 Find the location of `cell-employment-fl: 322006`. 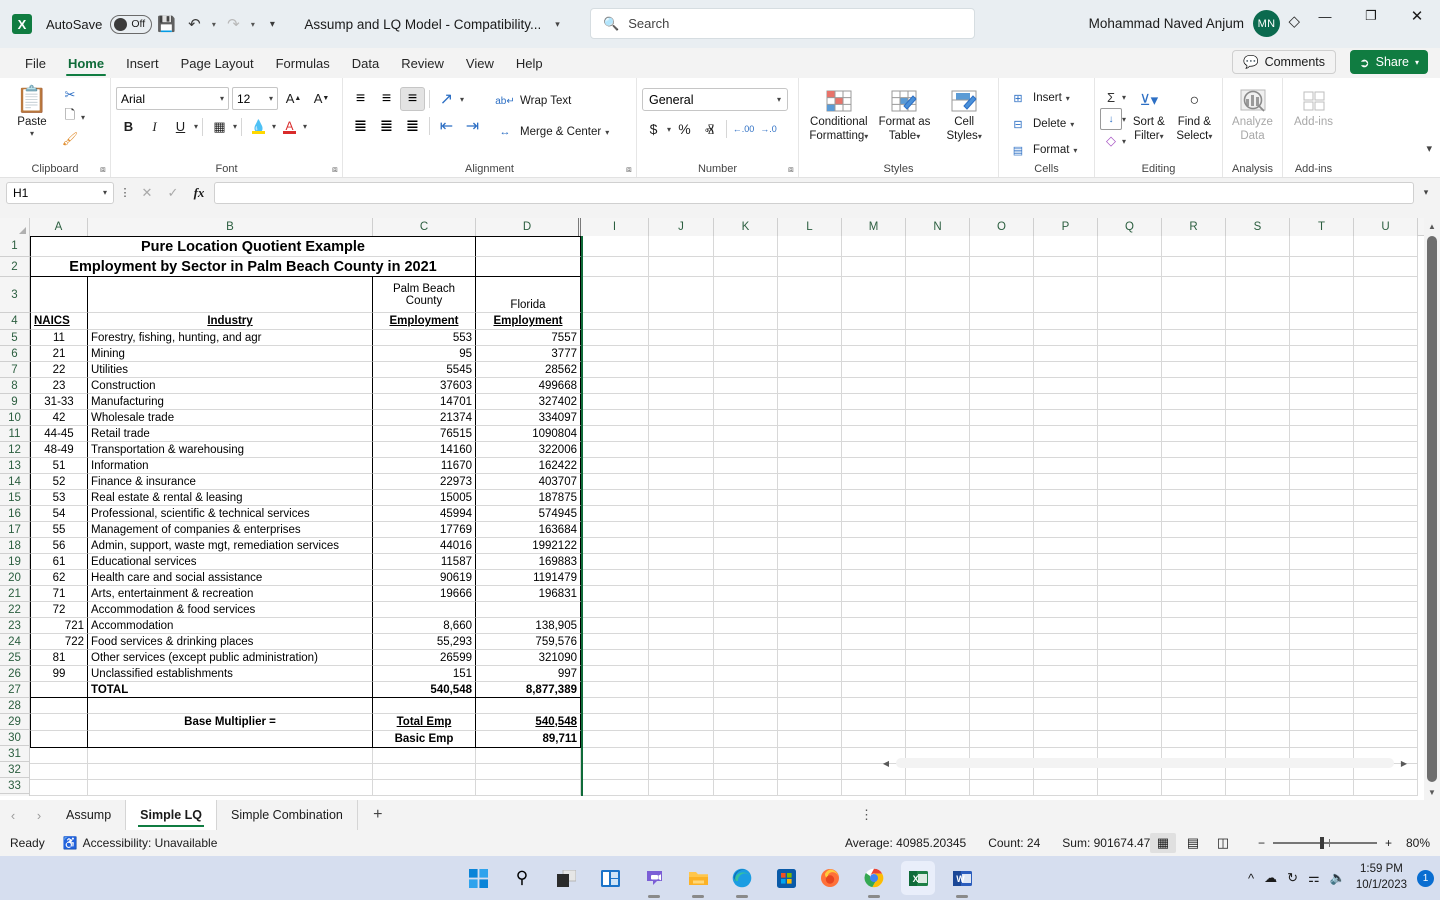

cell-employment-fl: 322006 is located at coordinates (528, 450).